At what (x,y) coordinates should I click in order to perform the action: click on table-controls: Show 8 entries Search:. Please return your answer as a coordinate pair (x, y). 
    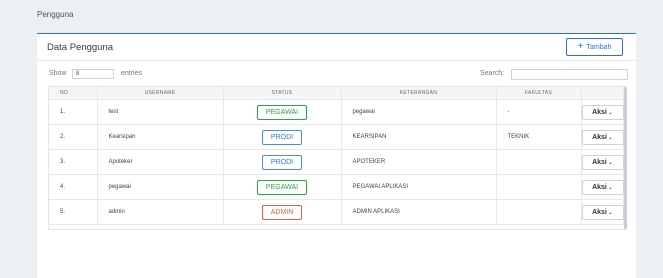
    Looking at the image, I should click on (336, 75).